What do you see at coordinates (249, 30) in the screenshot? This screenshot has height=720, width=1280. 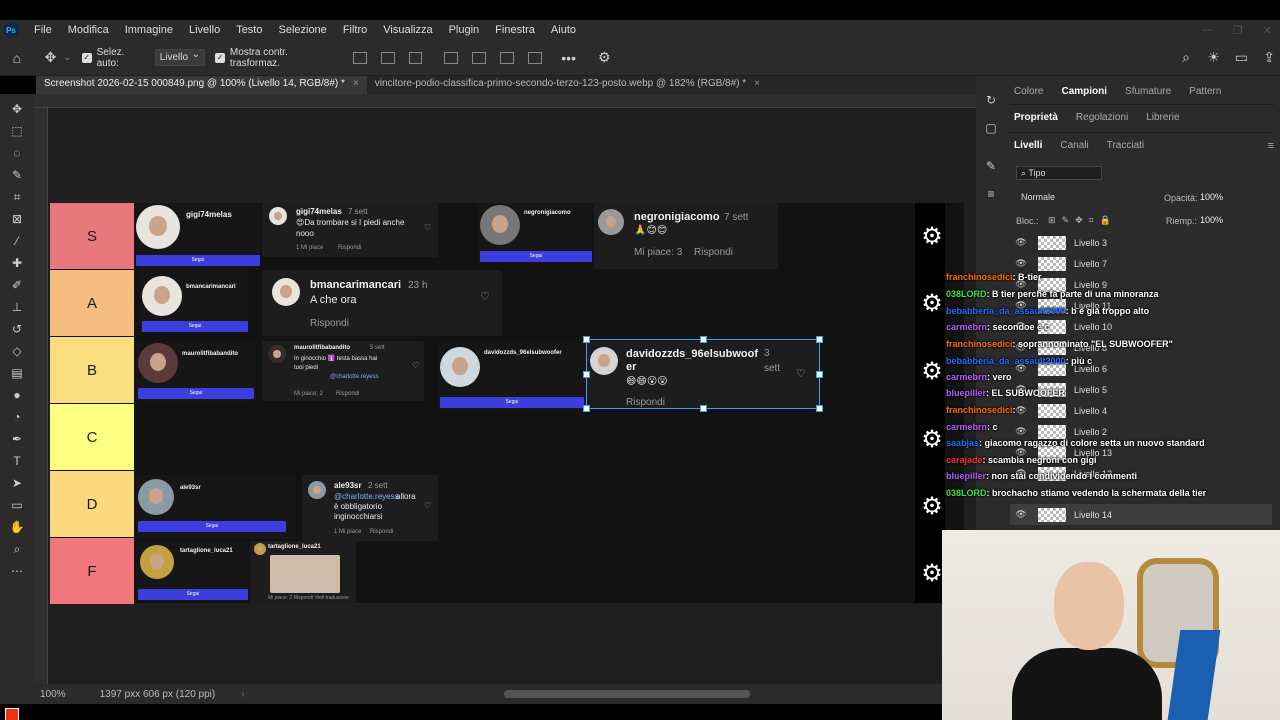 I see `menu-testo: Testo` at bounding box center [249, 30].